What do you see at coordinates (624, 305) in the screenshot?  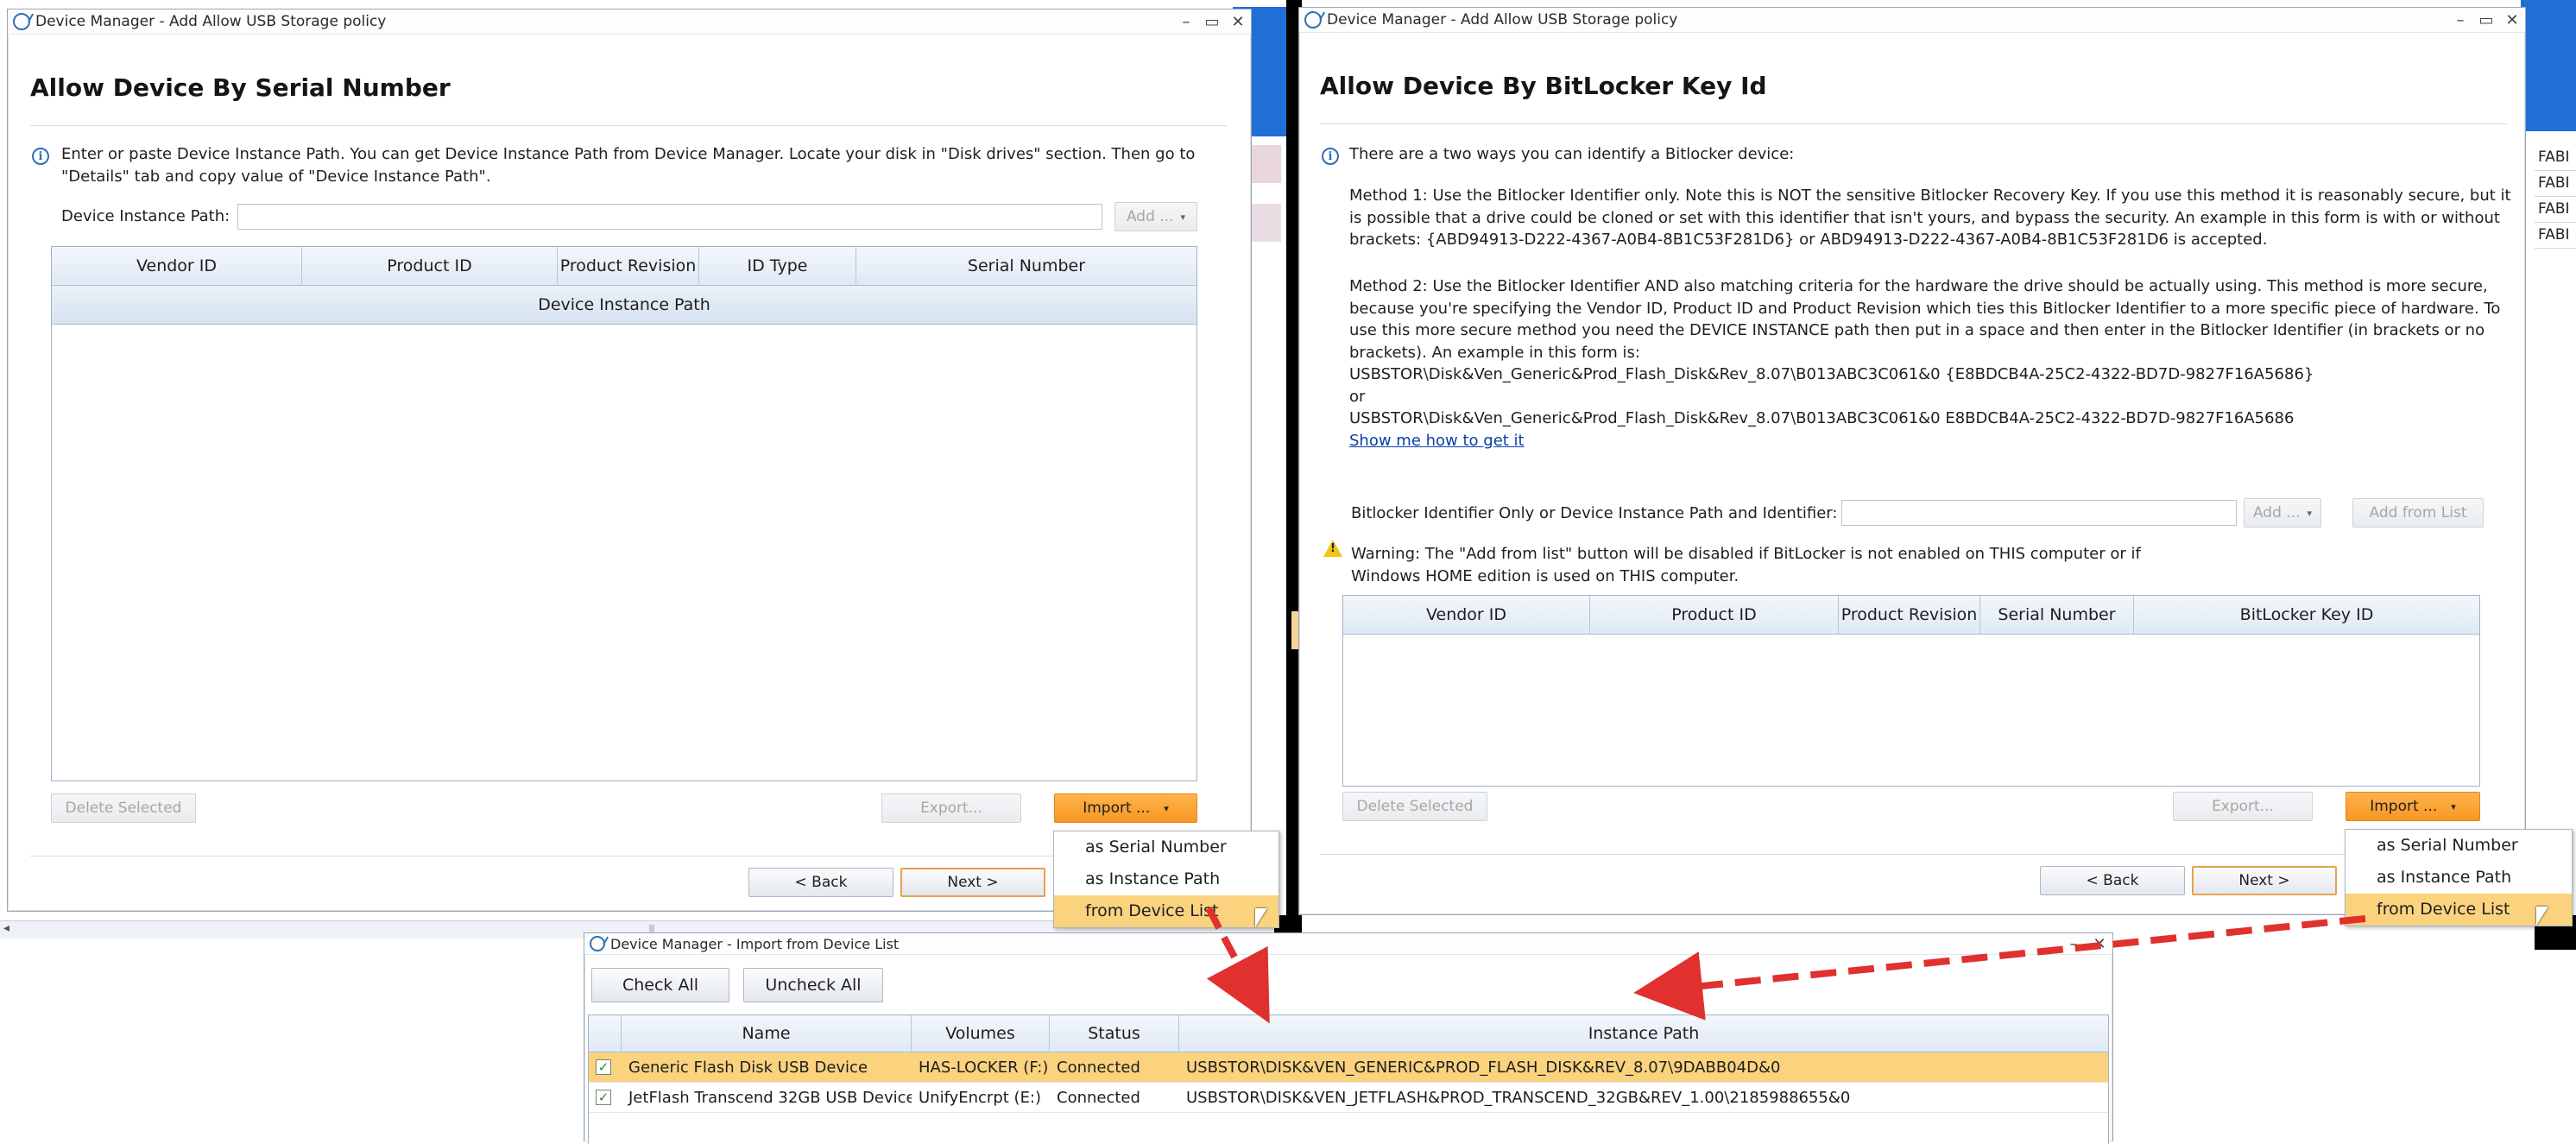 I see `grid-subheader-device-instance-path: Device Instance Path` at bounding box center [624, 305].